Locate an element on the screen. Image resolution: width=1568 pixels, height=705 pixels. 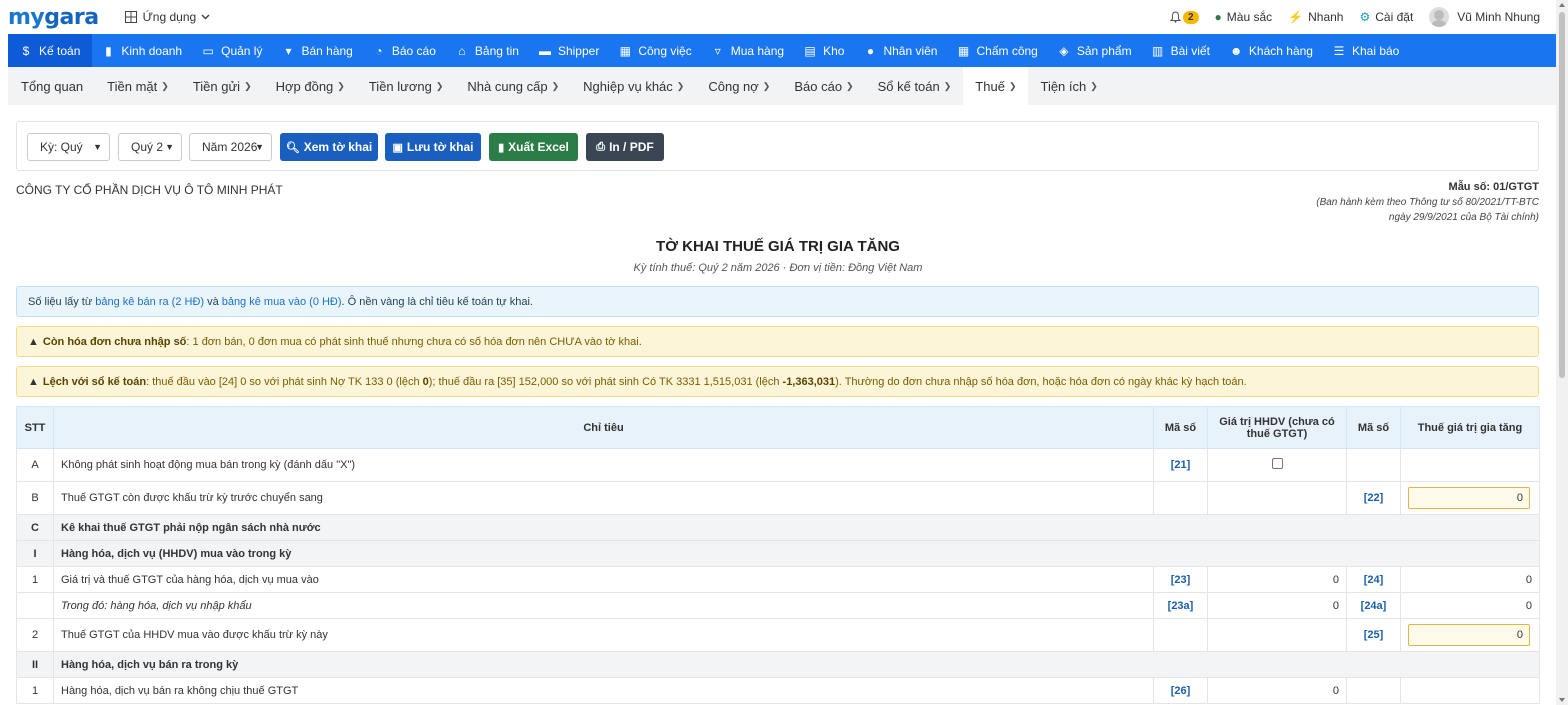
nav-label: Bảng tin is located at coordinates (496, 50).